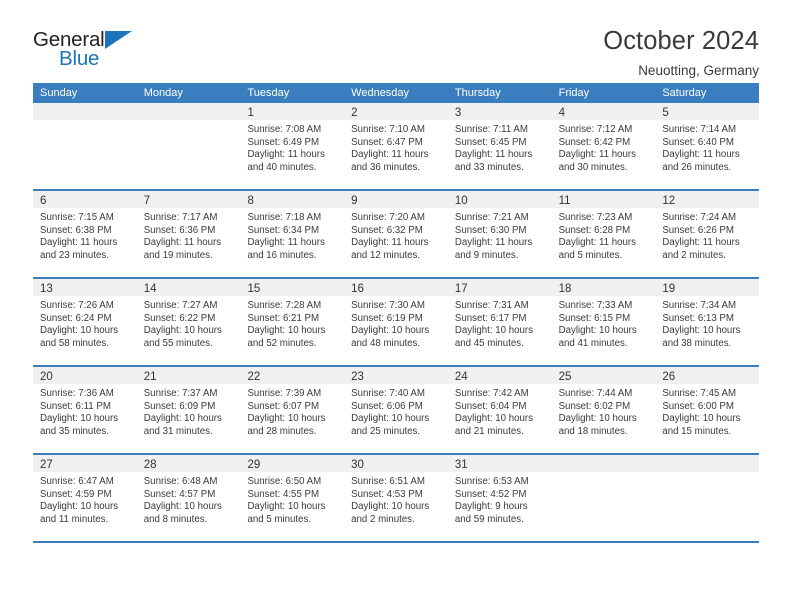 The height and width of the screenshot is (612, 792). What do you see at coordinates (357, 465) in the screenshot?
I see `day-number: 30` at bounding box center [357, 465].